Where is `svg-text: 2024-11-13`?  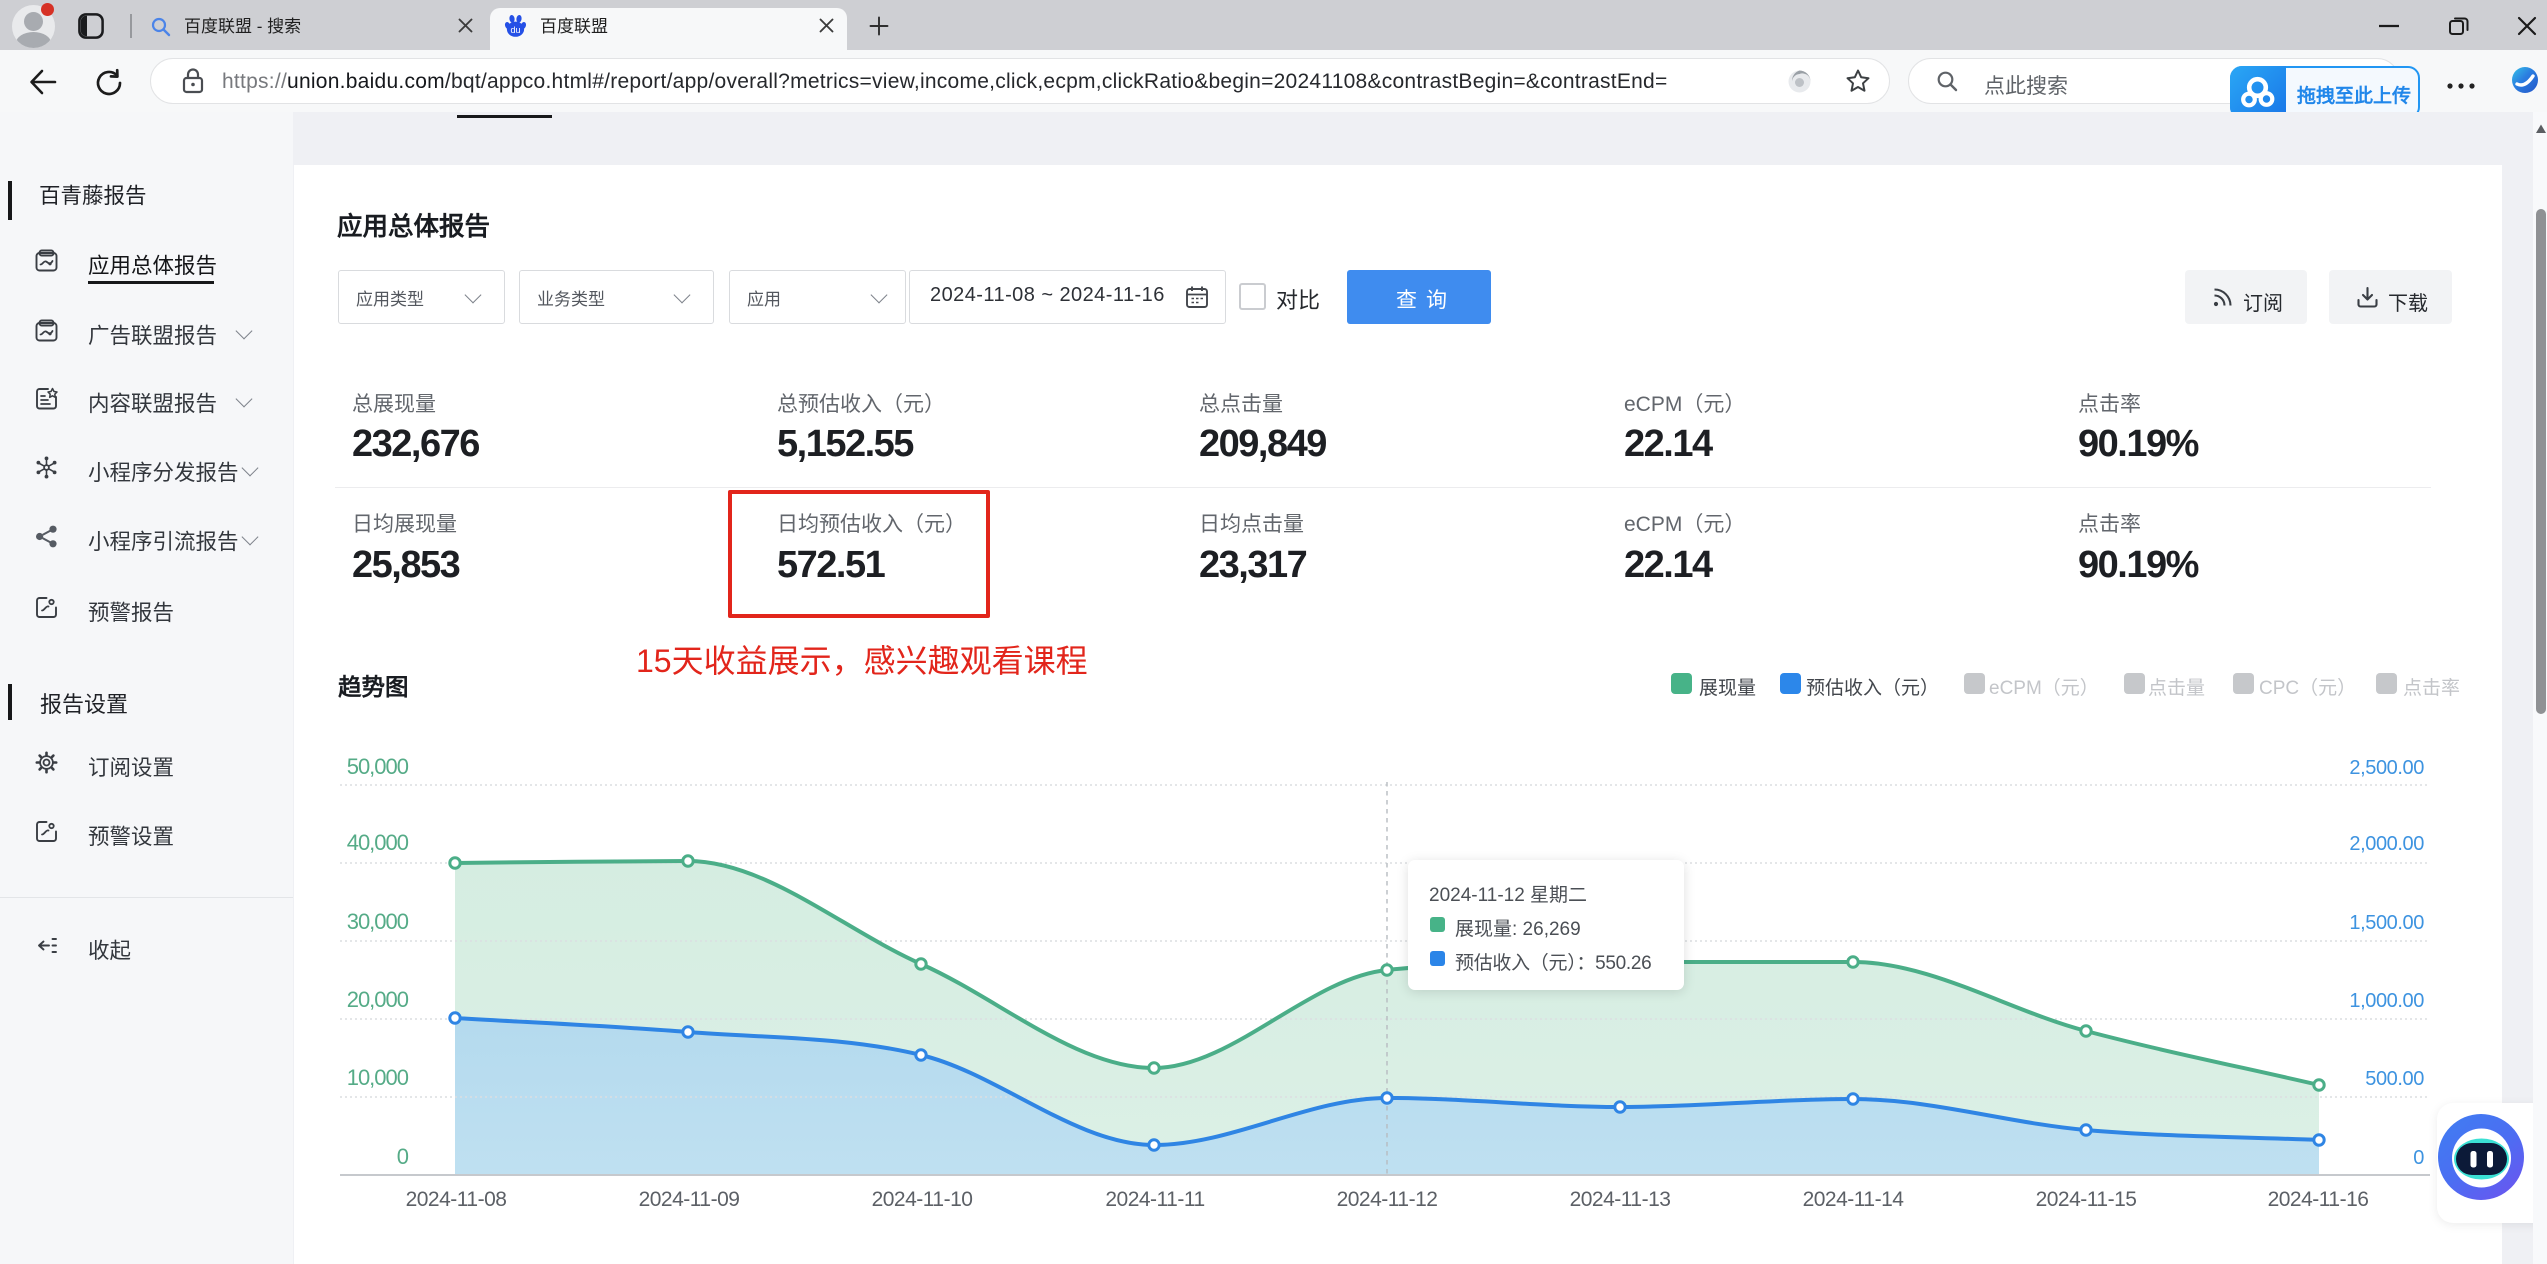 svg-text: 2024-11-13 is located at coordinates (1620, 1199).